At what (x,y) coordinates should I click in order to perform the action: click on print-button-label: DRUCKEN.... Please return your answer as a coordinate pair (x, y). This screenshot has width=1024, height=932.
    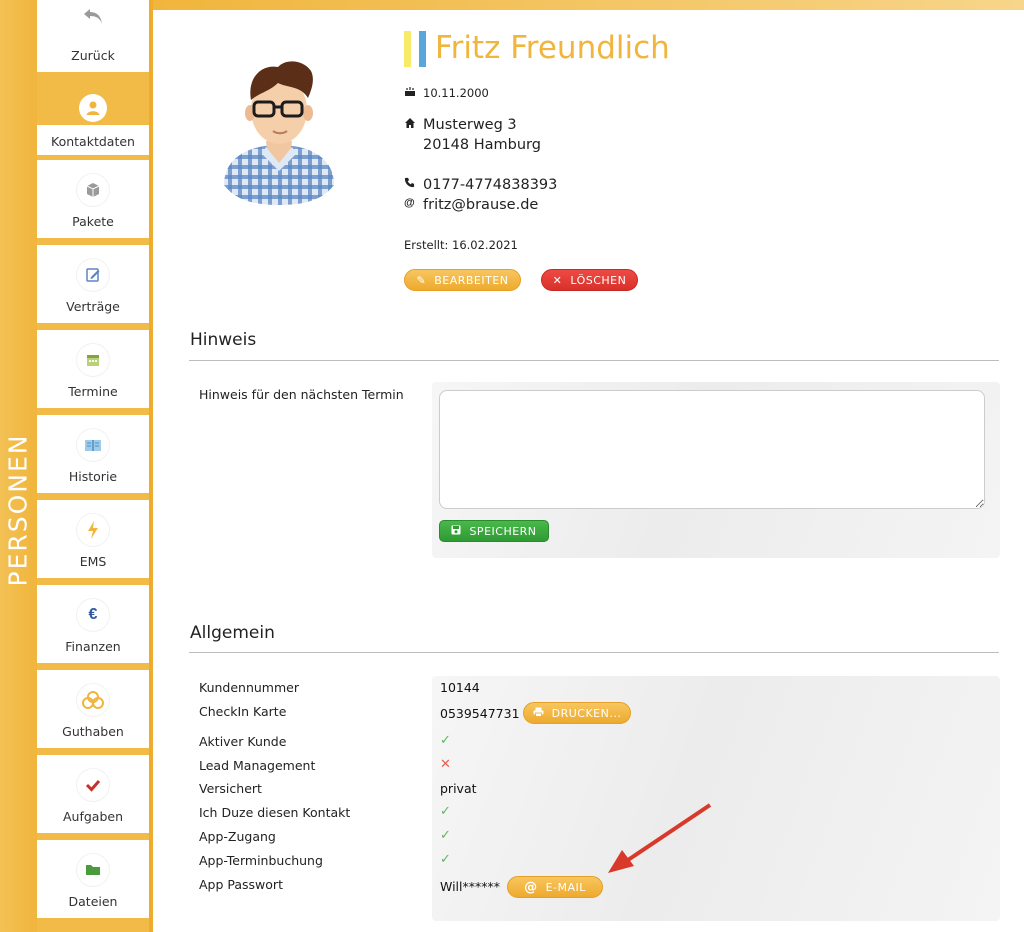
    Looking at the image, I should click on (586, 713).